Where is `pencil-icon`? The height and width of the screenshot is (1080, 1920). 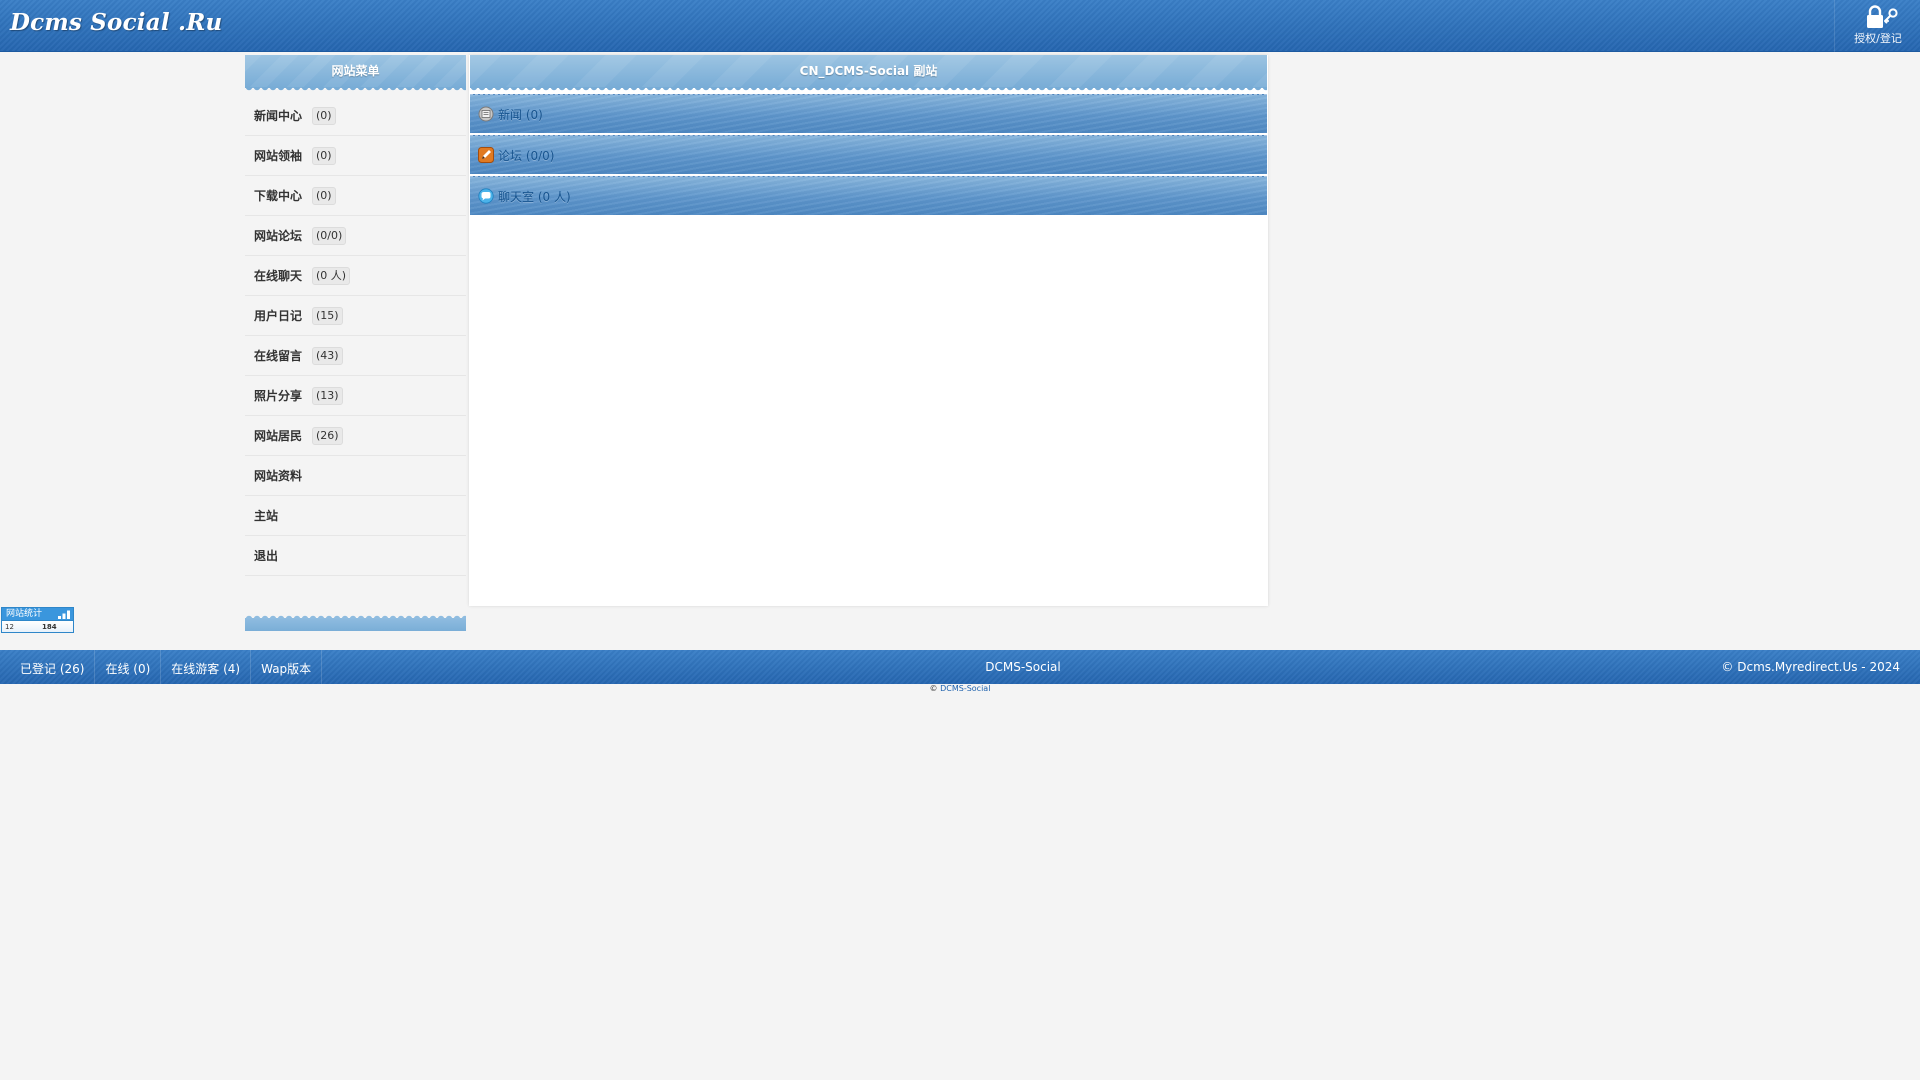 pencil-icon is located at coordinates (486, 155).